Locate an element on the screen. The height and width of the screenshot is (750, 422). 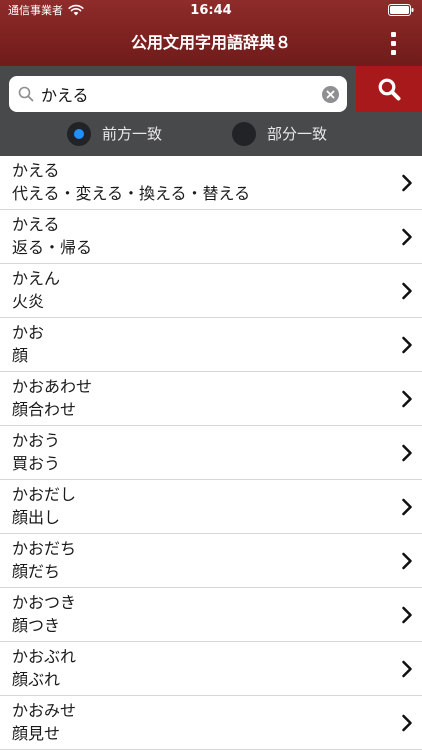
more-options-button is located at coordinates (394, 43).